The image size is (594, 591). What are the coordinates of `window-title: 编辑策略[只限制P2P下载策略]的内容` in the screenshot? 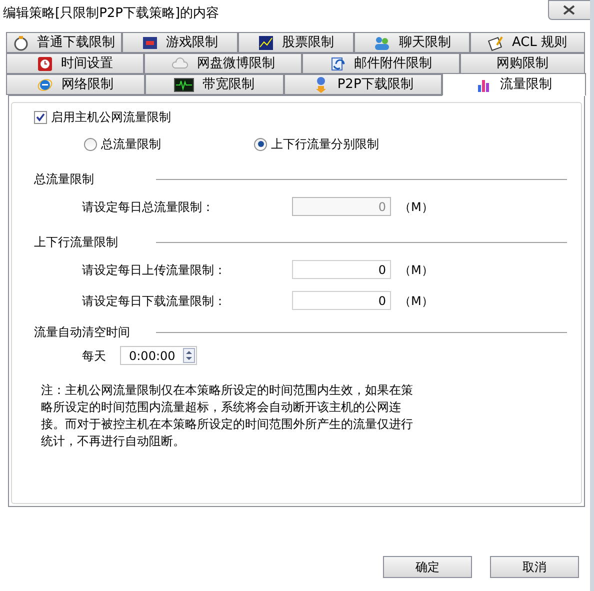 It's located at (111, 13).